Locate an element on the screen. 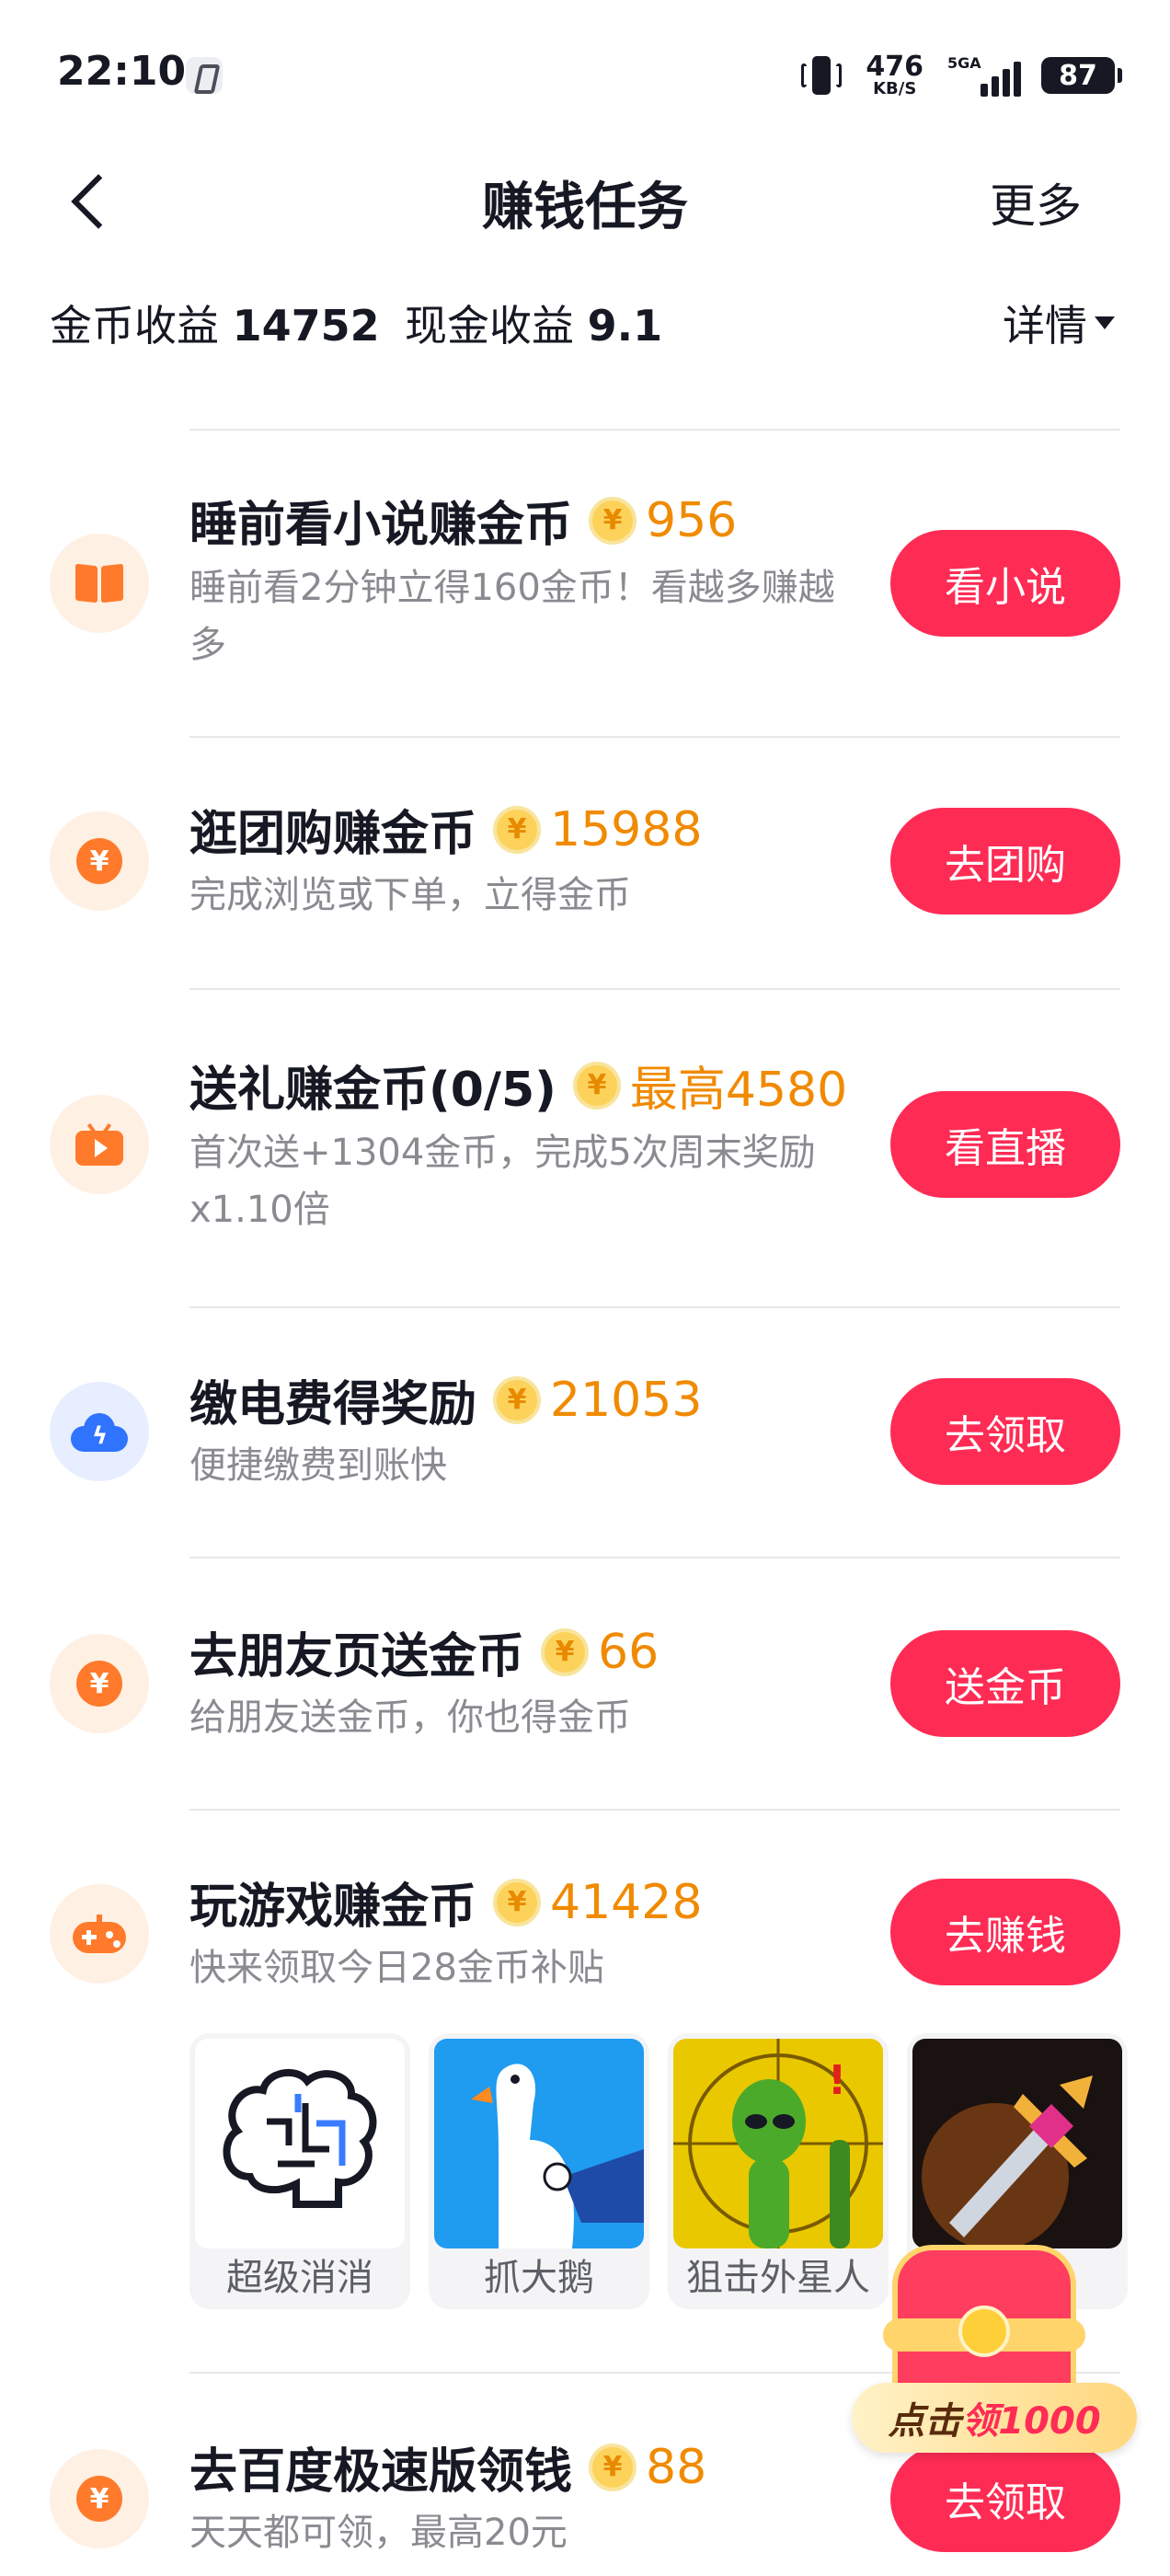  task-reward: 88 is located at coordinates (676, 2467).